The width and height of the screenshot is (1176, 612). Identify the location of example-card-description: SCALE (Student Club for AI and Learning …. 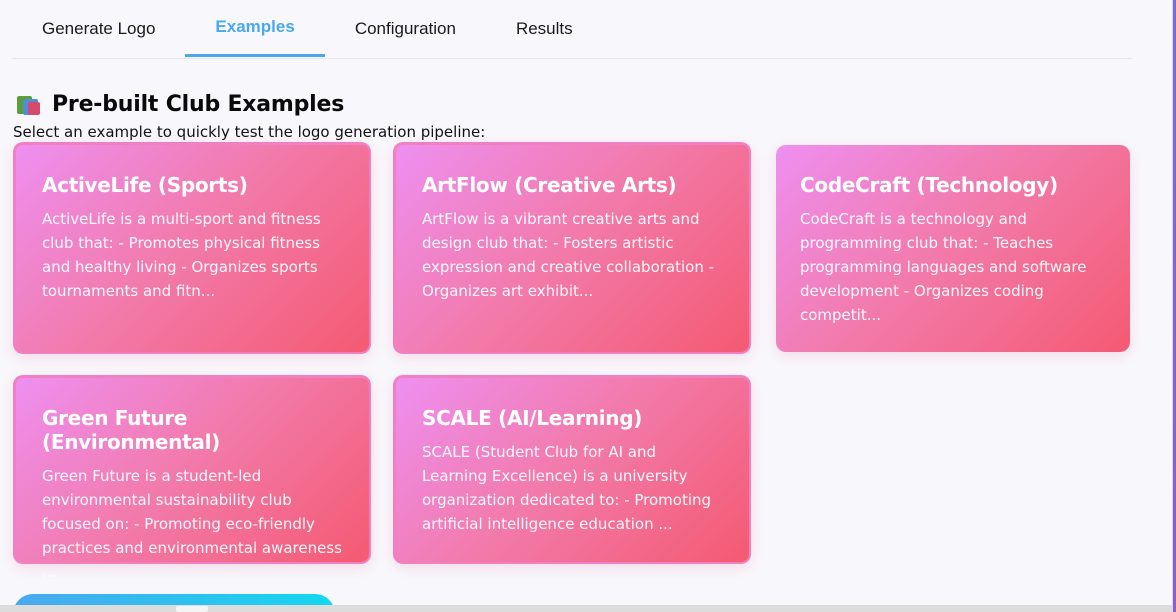
(567, 488).